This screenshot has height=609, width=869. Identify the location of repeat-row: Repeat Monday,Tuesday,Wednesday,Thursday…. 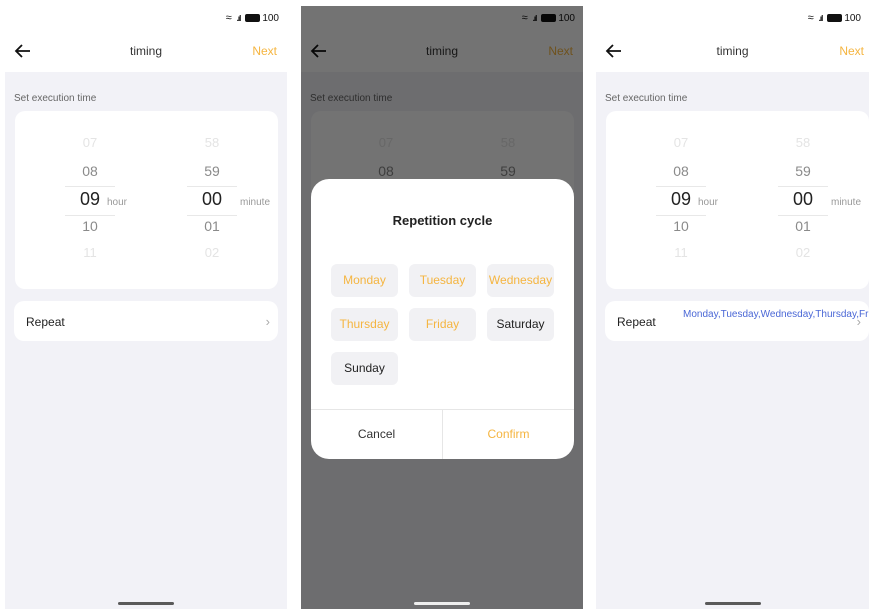
(737, 321).